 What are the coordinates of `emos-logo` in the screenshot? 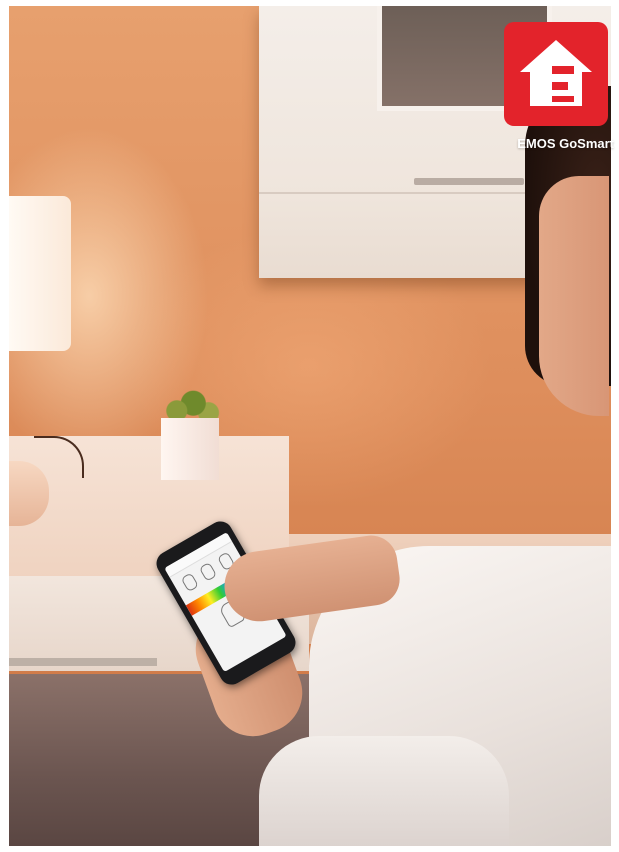 It's located at (556, 74).